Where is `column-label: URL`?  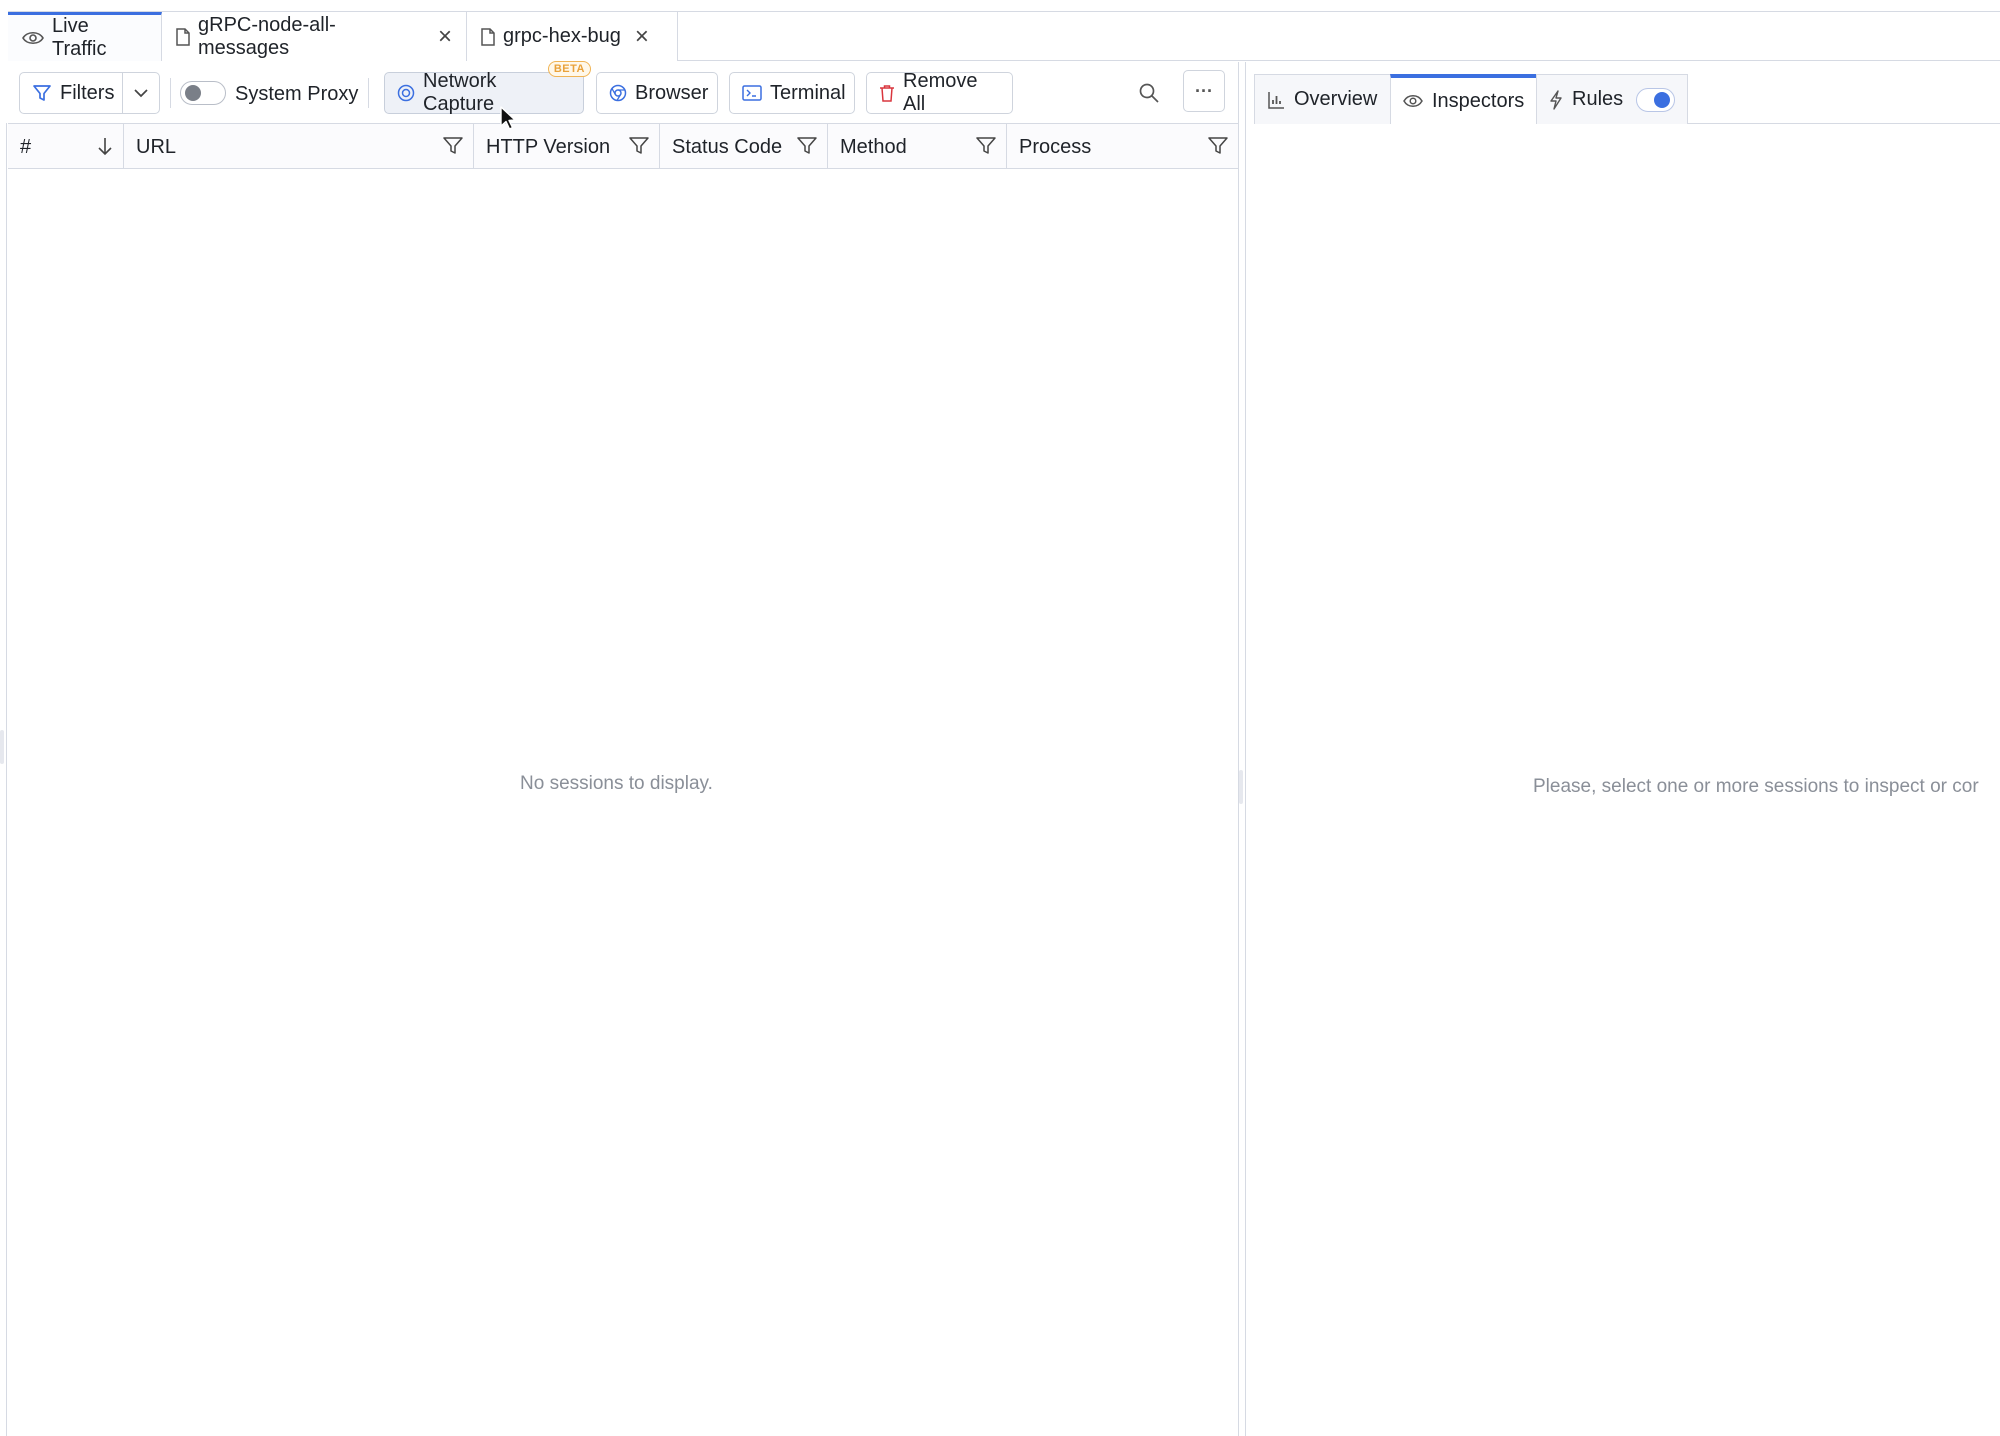 column-label: URL is located at coordinates (156, 146).